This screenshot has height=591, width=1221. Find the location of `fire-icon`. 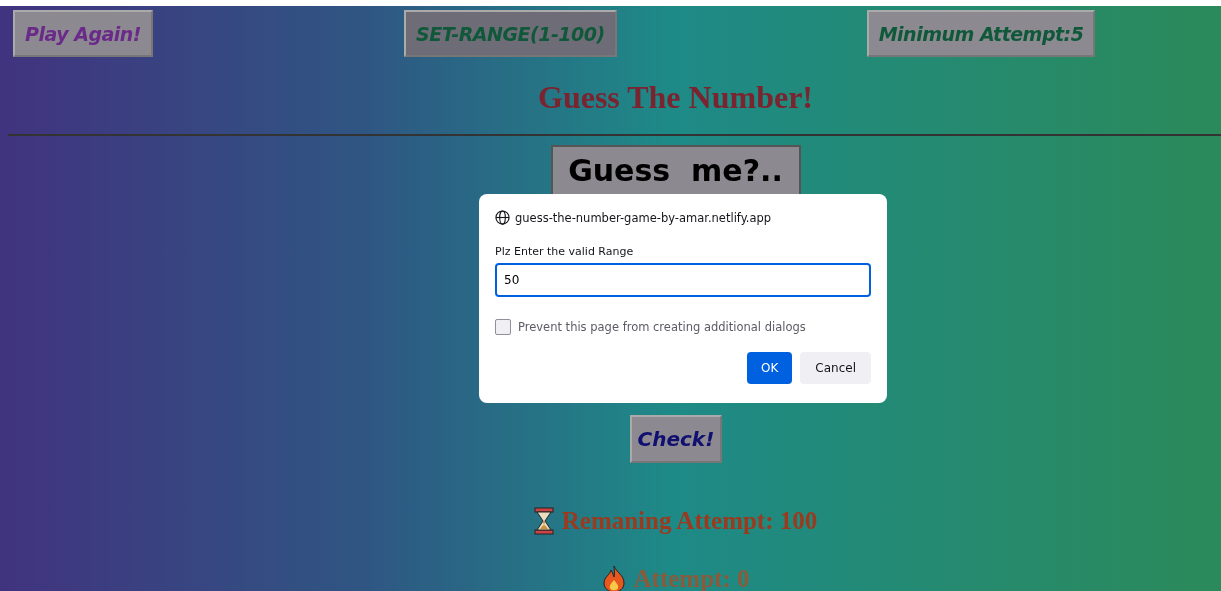

fire-icon is located at coordinates (613, 578).